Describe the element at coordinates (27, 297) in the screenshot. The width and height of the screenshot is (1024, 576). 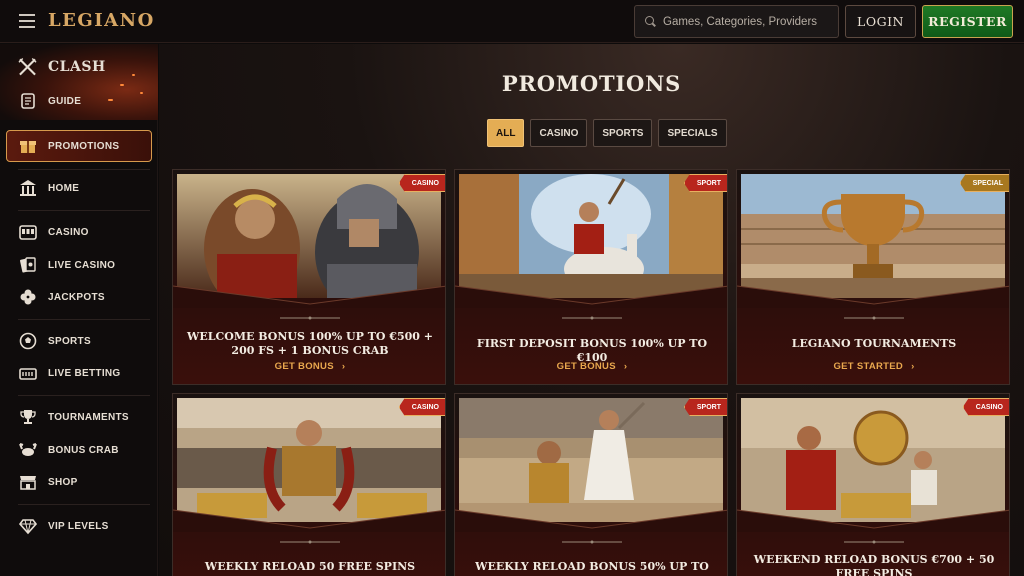
I see `clover-icon` at that location.